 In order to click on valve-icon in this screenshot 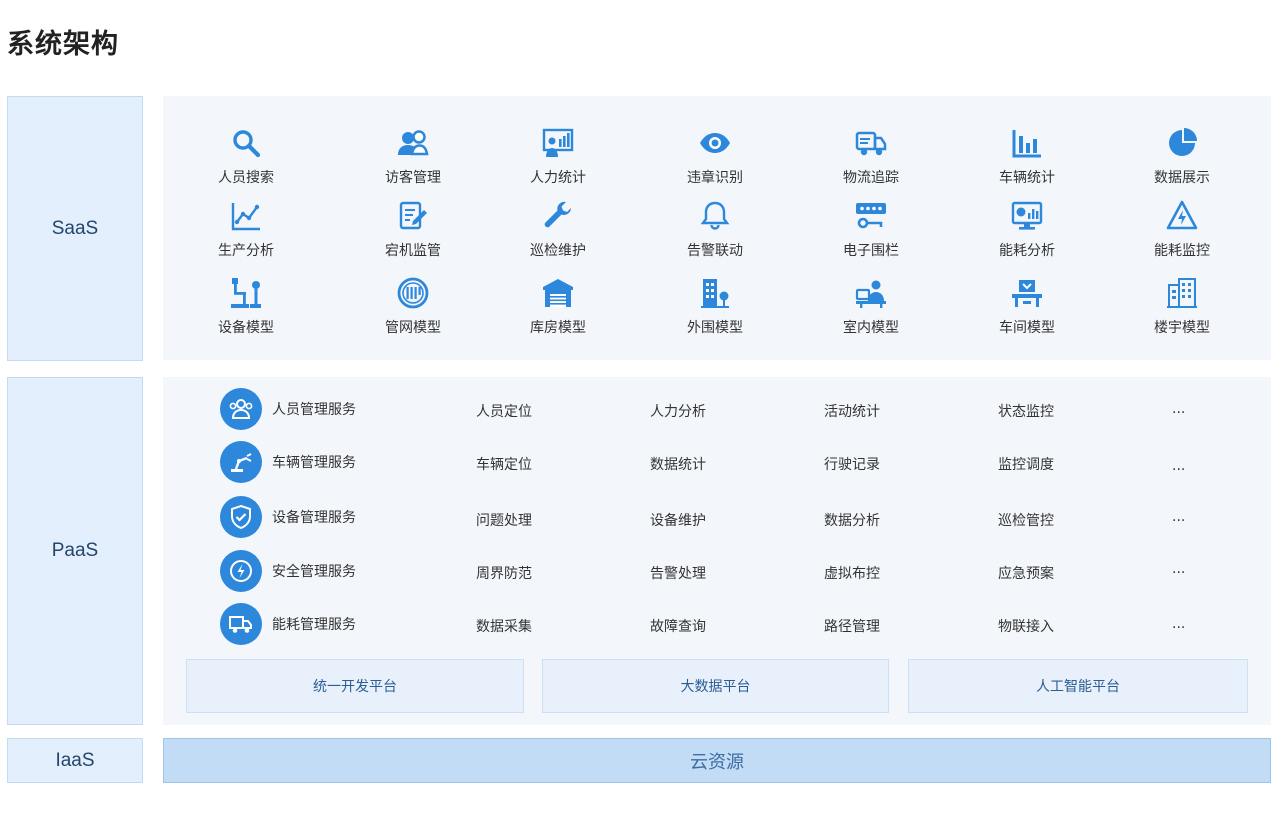, I will do `click(413, 293)`.